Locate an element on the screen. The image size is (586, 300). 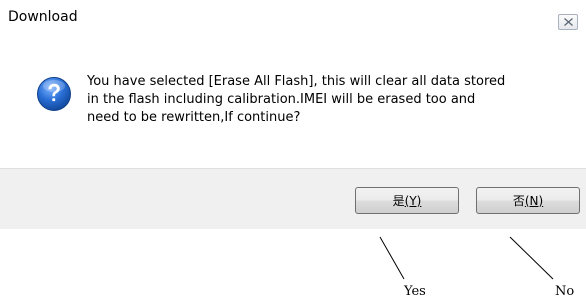
no-pointer-line is located at coordinates (531, 258).